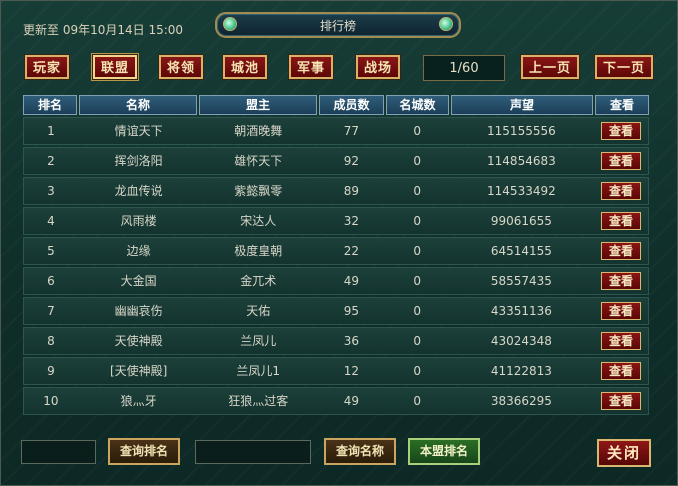 The image size is (678, 486). What do you see at coordinates (446, 24) in the screenshot?
I see `gem-icon` at bounding box center [446, 24].